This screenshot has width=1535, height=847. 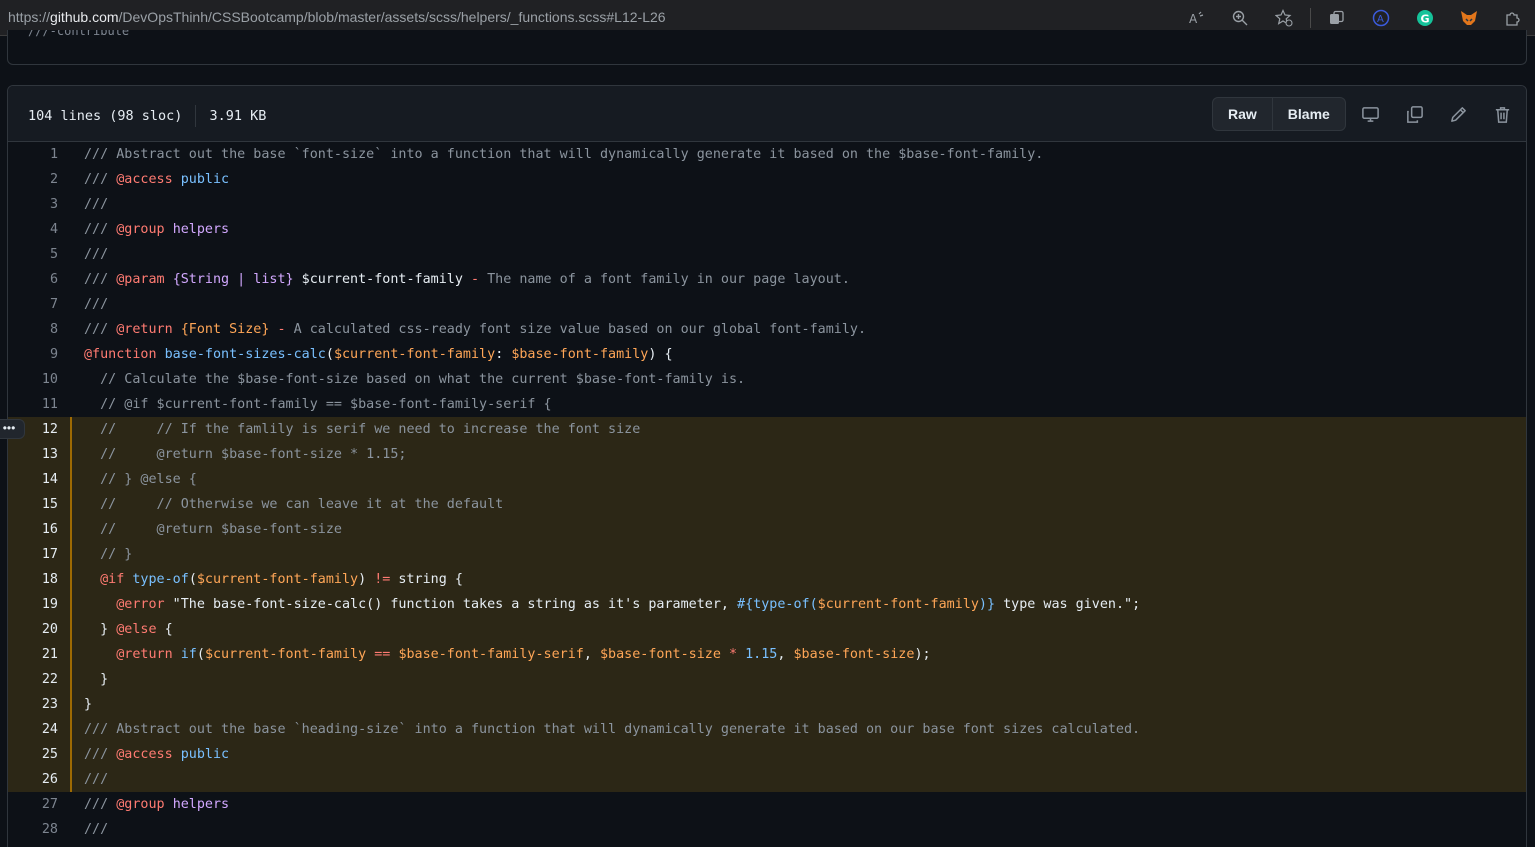 I want to click on blame-button: Blame, so click(x=1308, y=114).